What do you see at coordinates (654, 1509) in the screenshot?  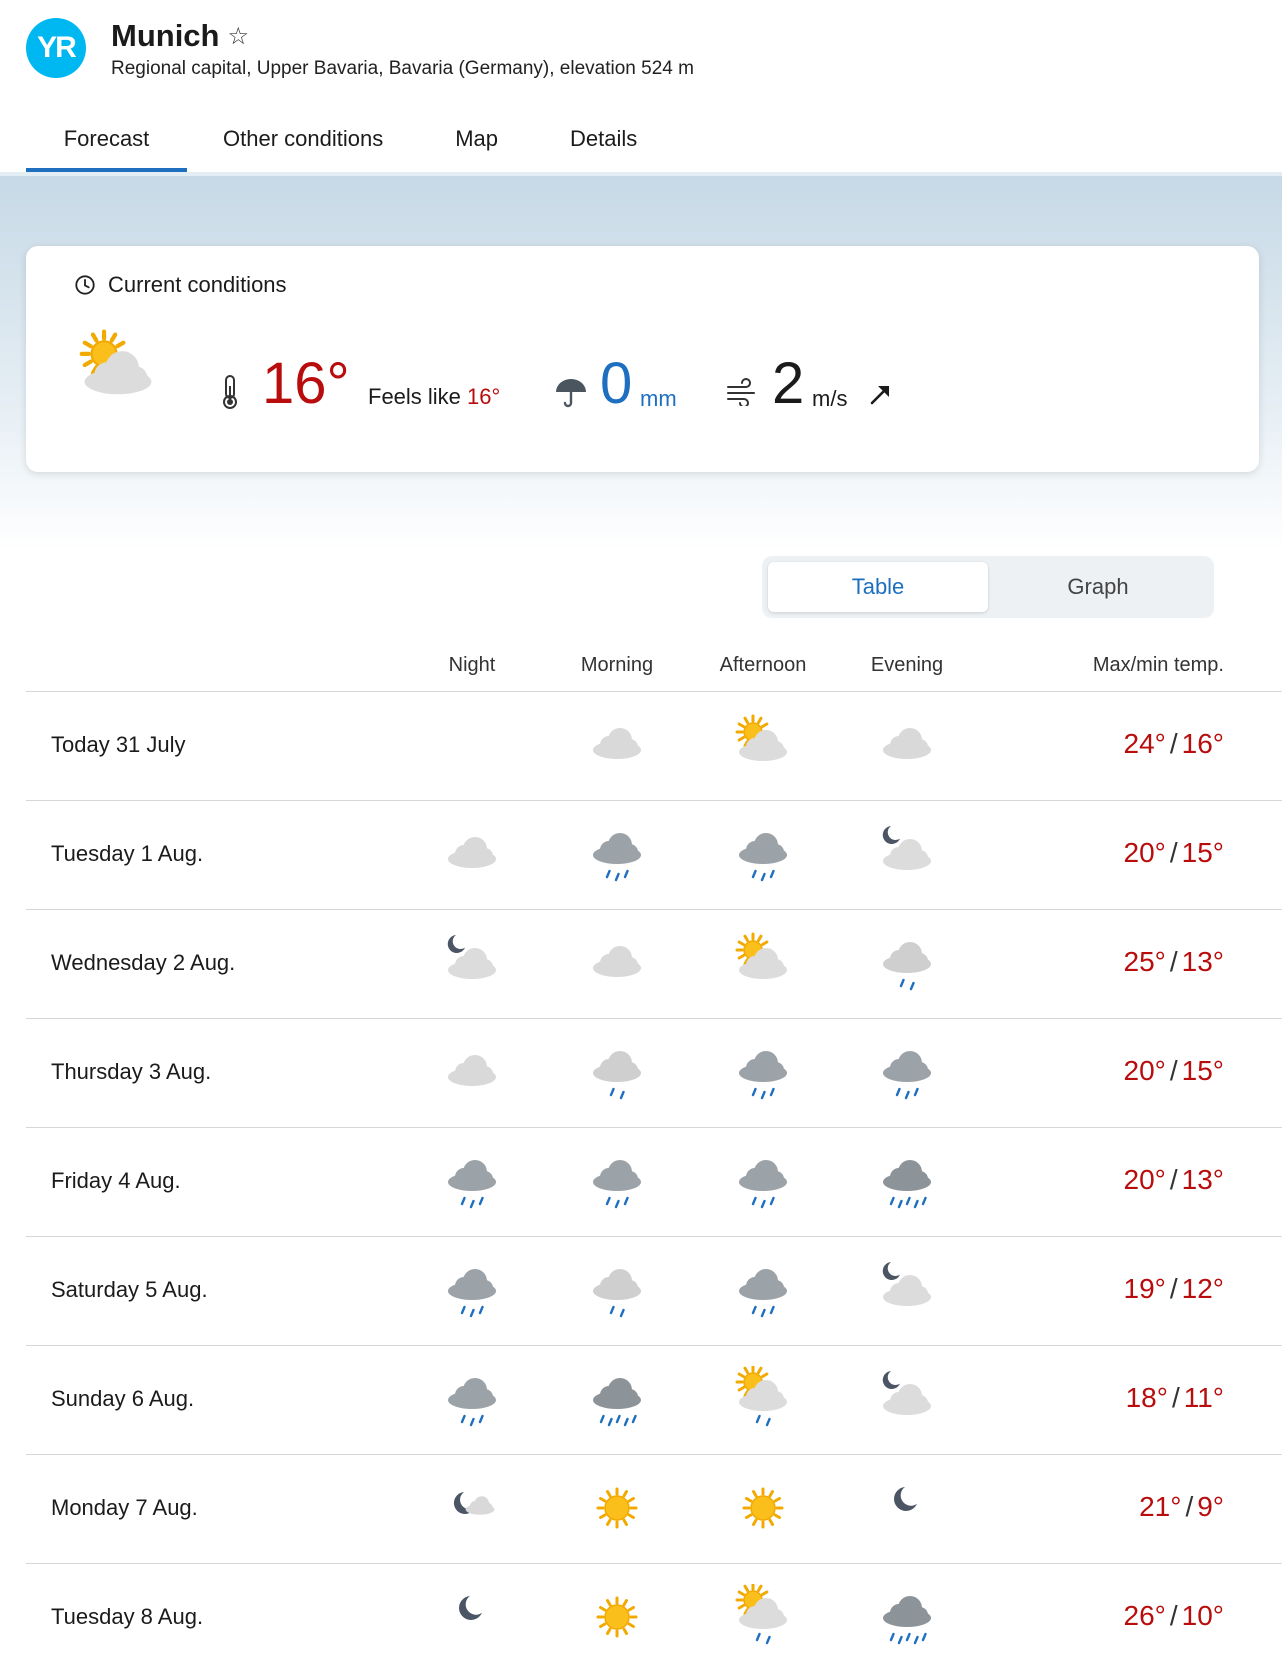 I see `forecast-row: Monday 7 Aug. 21°/9°` at bounding box center [654, 1509].